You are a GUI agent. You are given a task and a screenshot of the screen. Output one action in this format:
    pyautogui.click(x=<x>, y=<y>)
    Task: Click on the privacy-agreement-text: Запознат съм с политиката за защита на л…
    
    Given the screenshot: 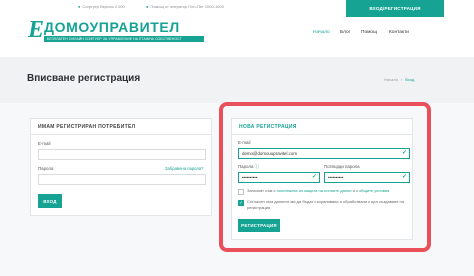 What is the action you would take?
    pyautogui.click(x=318, y=190)
    